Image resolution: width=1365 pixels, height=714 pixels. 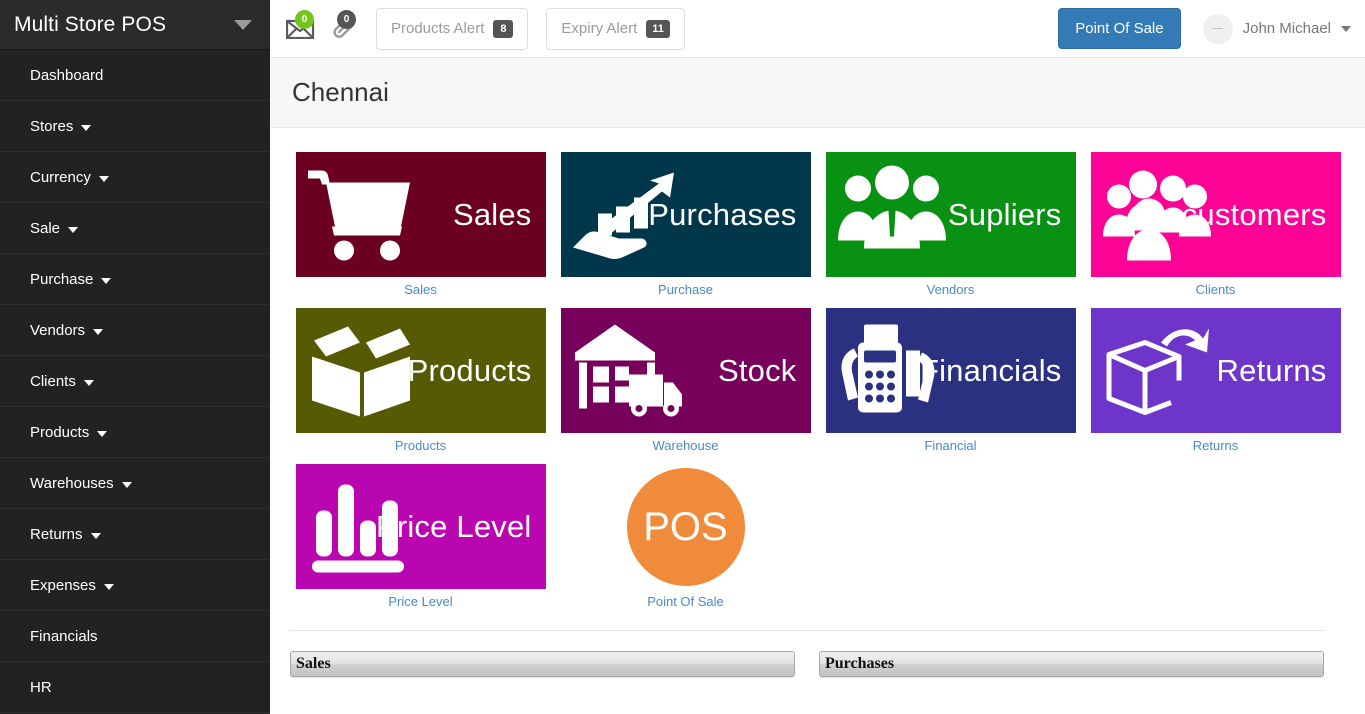 I want to click on panel-title: Sales, so click(x=313, y=663).